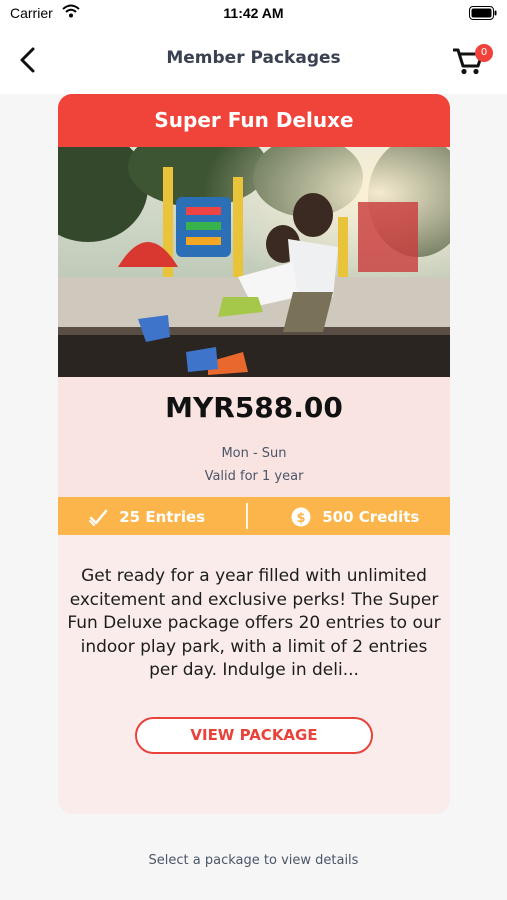 The width and height of the screenshot is (507, 900). What do you see at coordinates (254, 407) in the screenshot?
I see `package-price: MYR588.00` at bounding box center [254, 407].